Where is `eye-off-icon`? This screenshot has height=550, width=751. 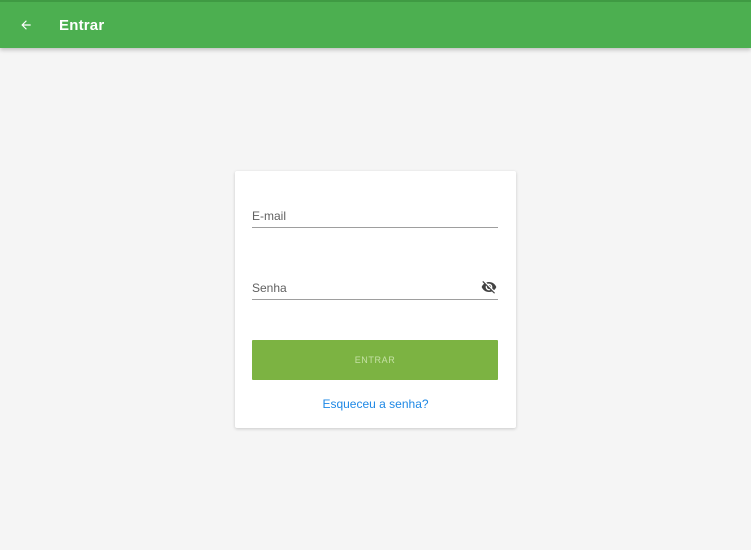
eye-off-icon is located at coordinates (489, 287).